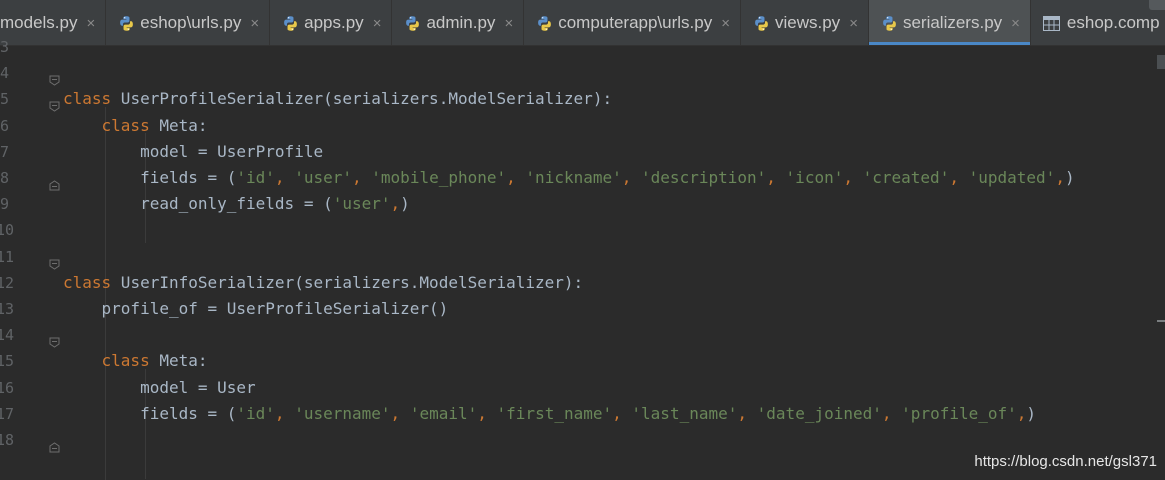 The width and height of the screenshot is (1165, 480). I want to click on code-line: 10, so click(577, 230).